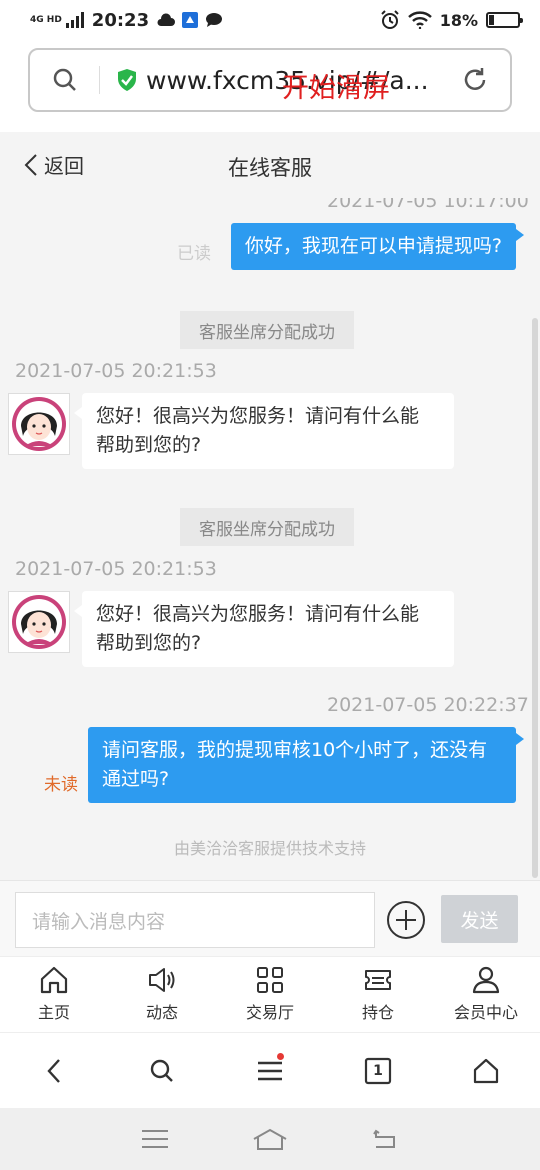 Image resolution: width=540 pixels, height=1170 pixels. What do you see at coordinates (74, 20) in the screenshot?
I see `signal-icon` at bounding box center [74, 20].